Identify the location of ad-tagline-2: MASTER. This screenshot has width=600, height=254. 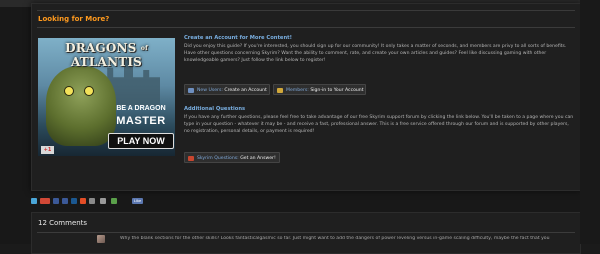
(141, 121).